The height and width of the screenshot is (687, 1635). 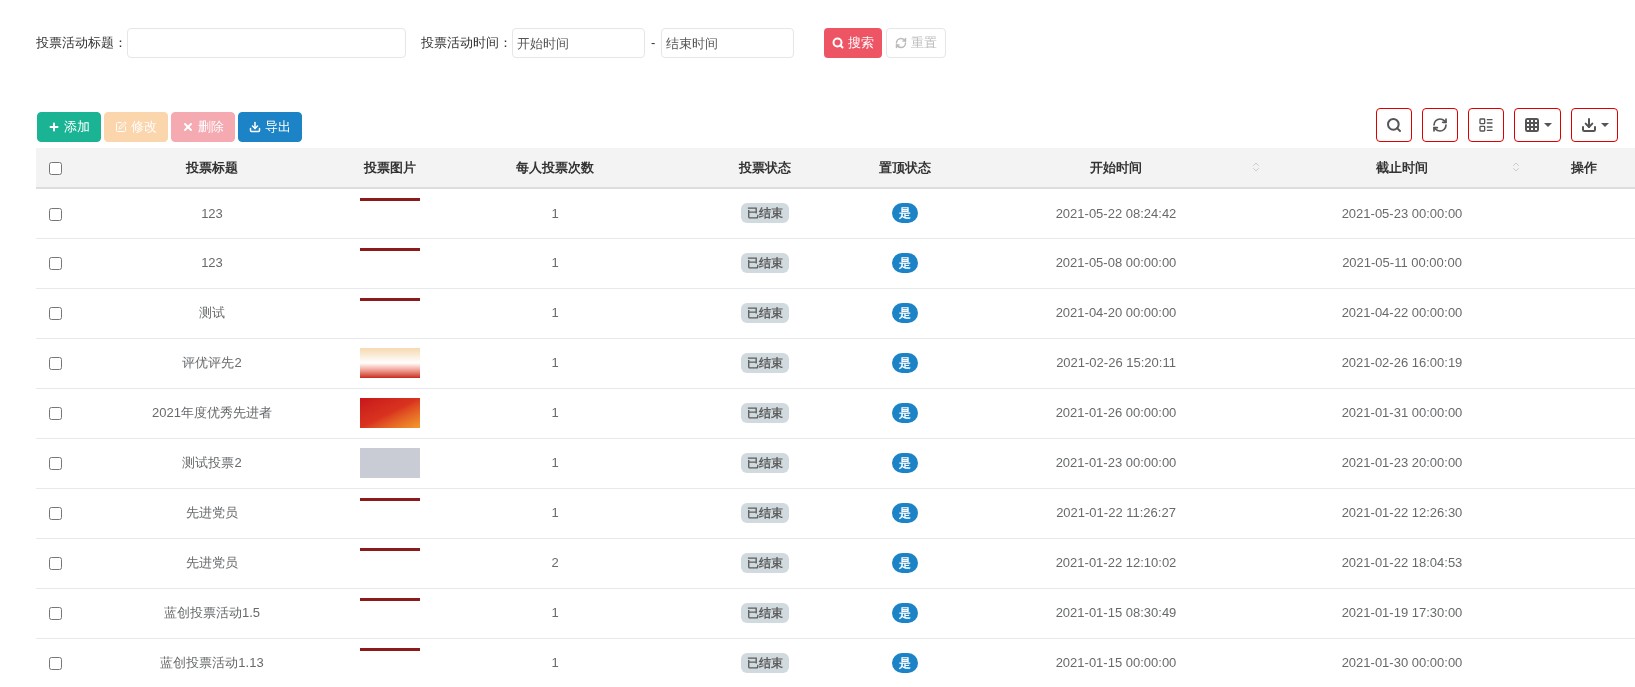 What do you see at coordinates (1402, 613) in the screenshot?
I see `end-time: 2021-01-19 17:30:00` at bounding box center [1402, 613].